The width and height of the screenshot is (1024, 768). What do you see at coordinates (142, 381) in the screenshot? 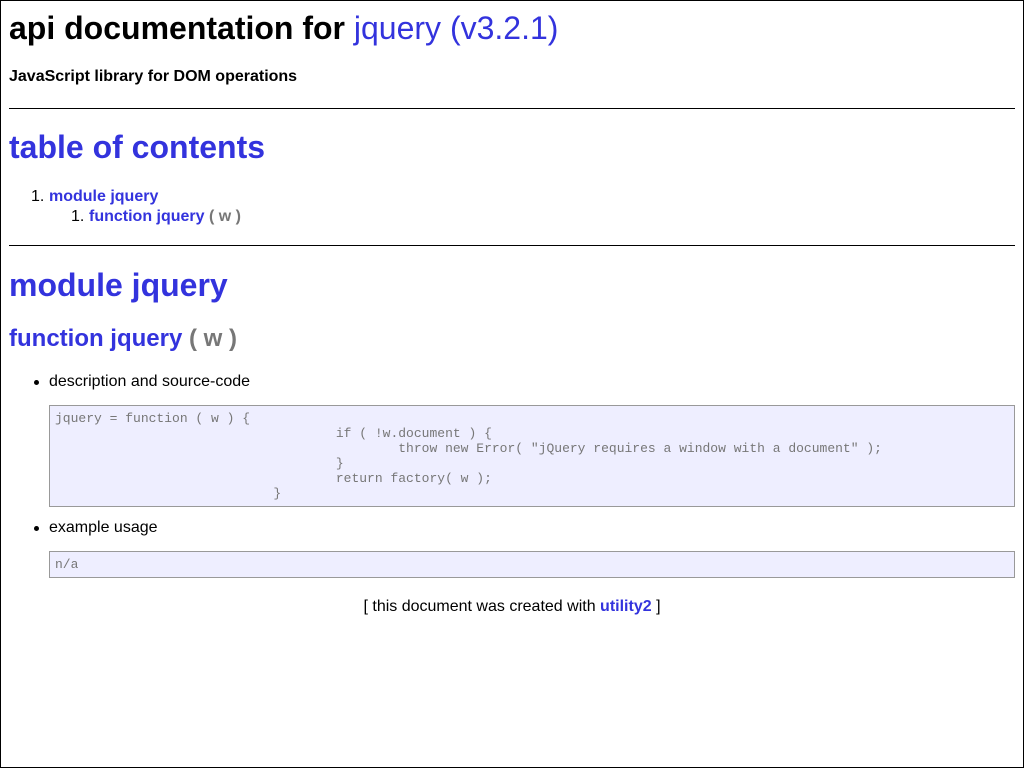
I see `description-bullet: description and source-code` at bounding box center [142, 381].